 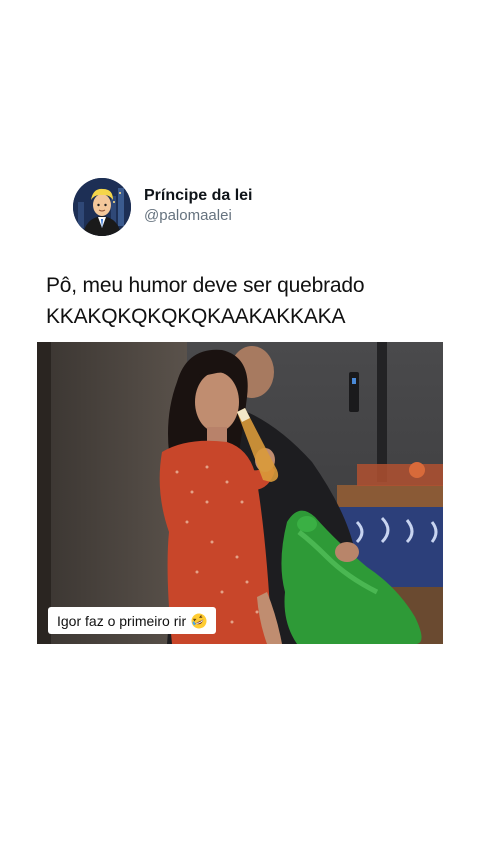 What do you see at coordinates (198, 215) in the screenshot?
I see `author-handle: @palomaalei` at bounding box center [198, 215].